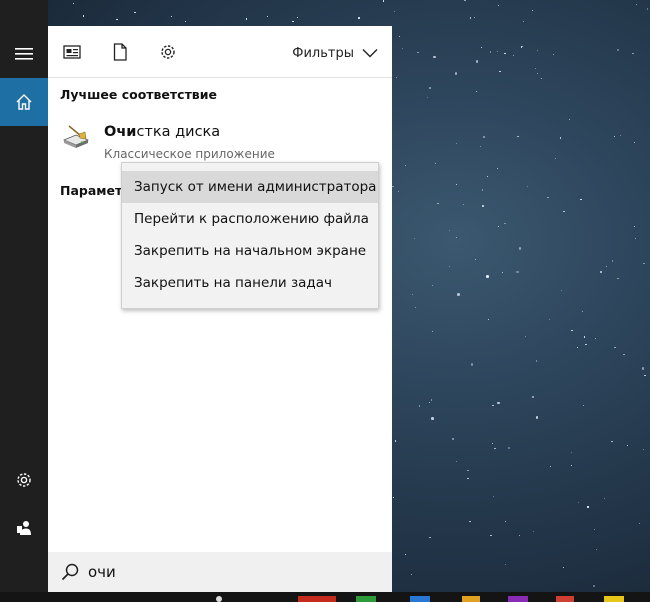 The width and height of the screenshot is (650, 602). Describe the element at coordinates (518, 599) in the screenshot. I see `taskbar-app-purple` at that location.